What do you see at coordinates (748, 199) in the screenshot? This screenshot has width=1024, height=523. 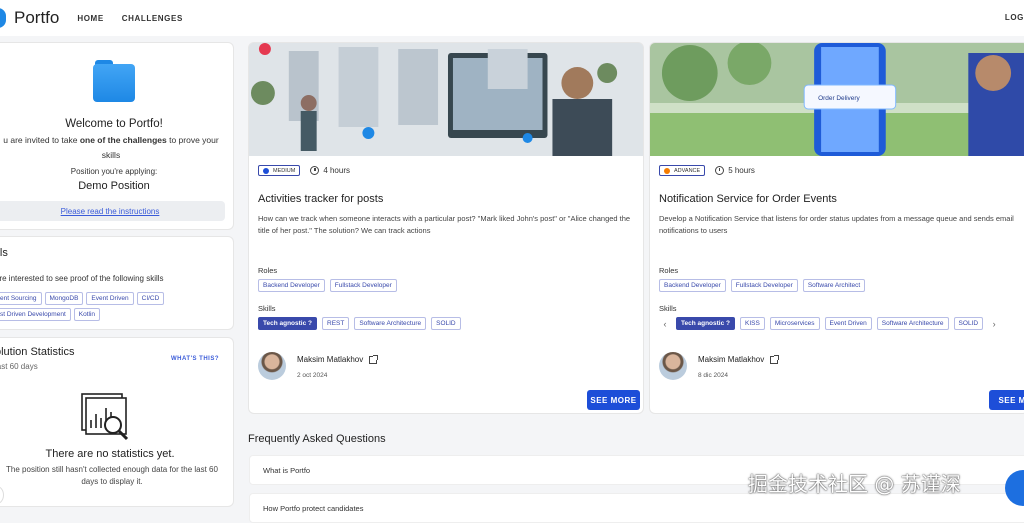 I see `challenge-title: Notification Service for Order Events` at bounding box center [748, 199].